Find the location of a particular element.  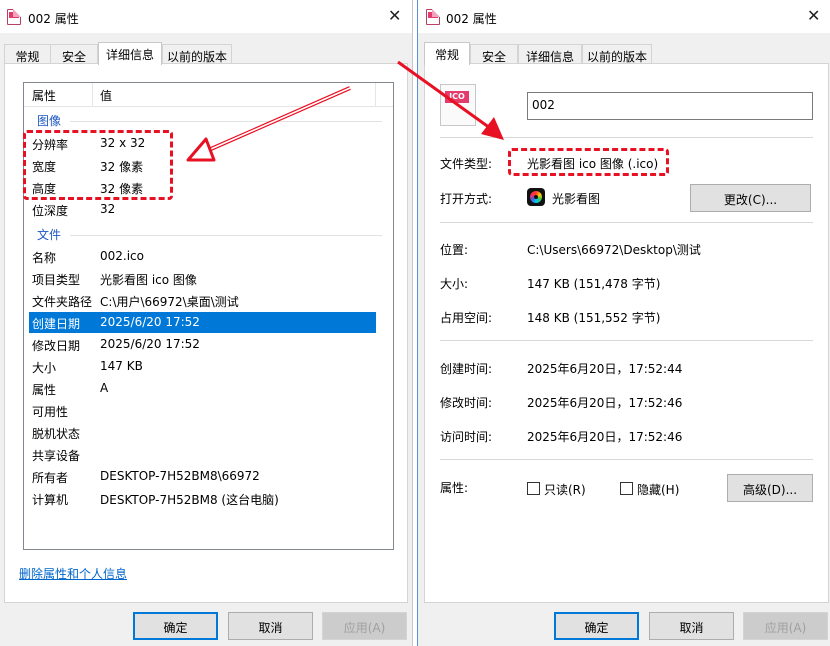

property-name: 文件夹路径 is located at coordinates (62, 302).